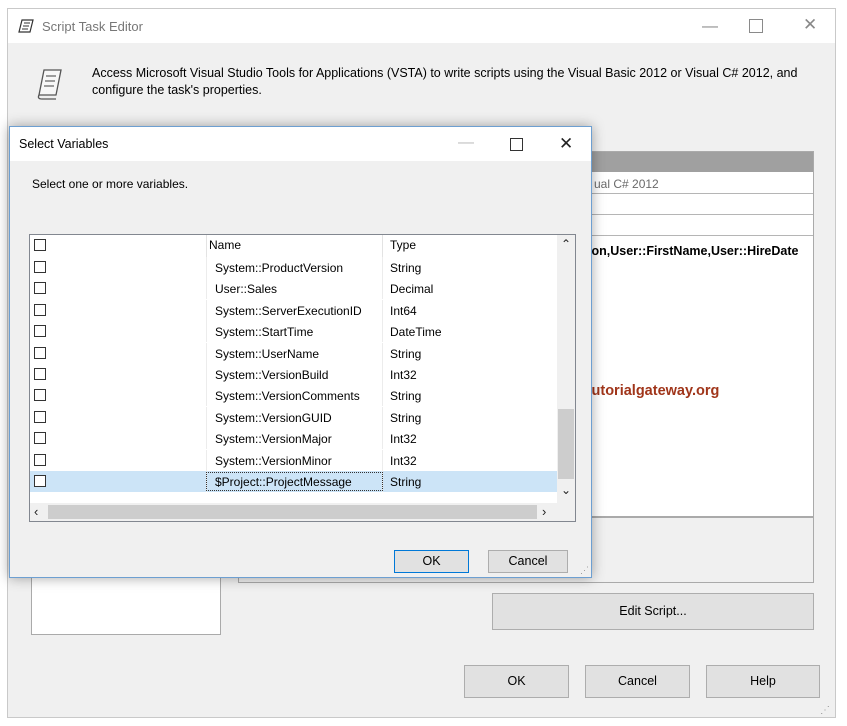 The width and height of the screenshot is (847, 726). Describe the element at coordinates (544, 511) in the screenshot. I see `scroll-right-icon: ›` at that location.